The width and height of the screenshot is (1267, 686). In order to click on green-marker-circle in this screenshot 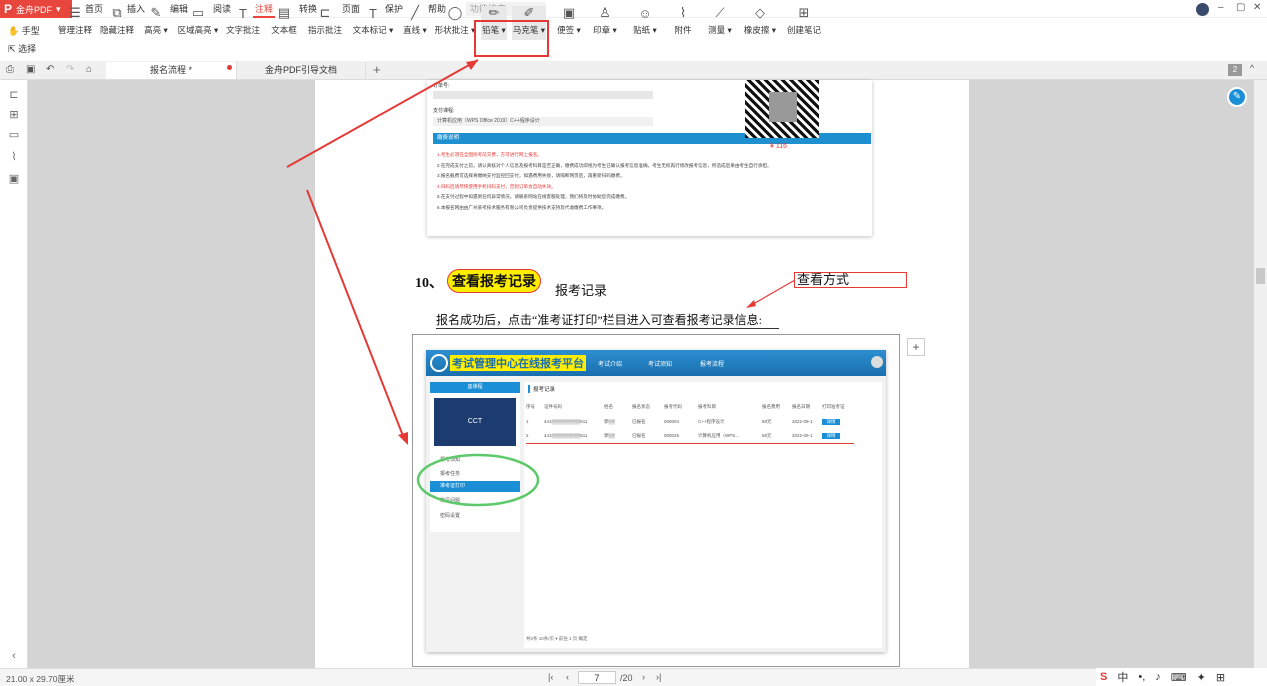, I will do `click(478, 480)`.